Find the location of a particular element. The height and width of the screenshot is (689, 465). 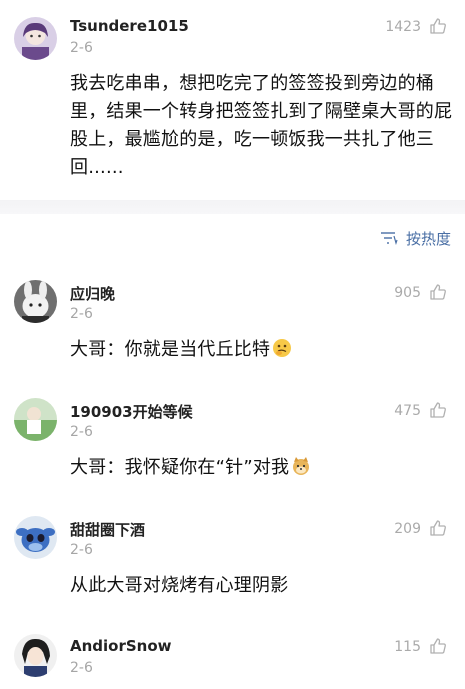

username: AndiorSnow is located at coordinates (121, 646).